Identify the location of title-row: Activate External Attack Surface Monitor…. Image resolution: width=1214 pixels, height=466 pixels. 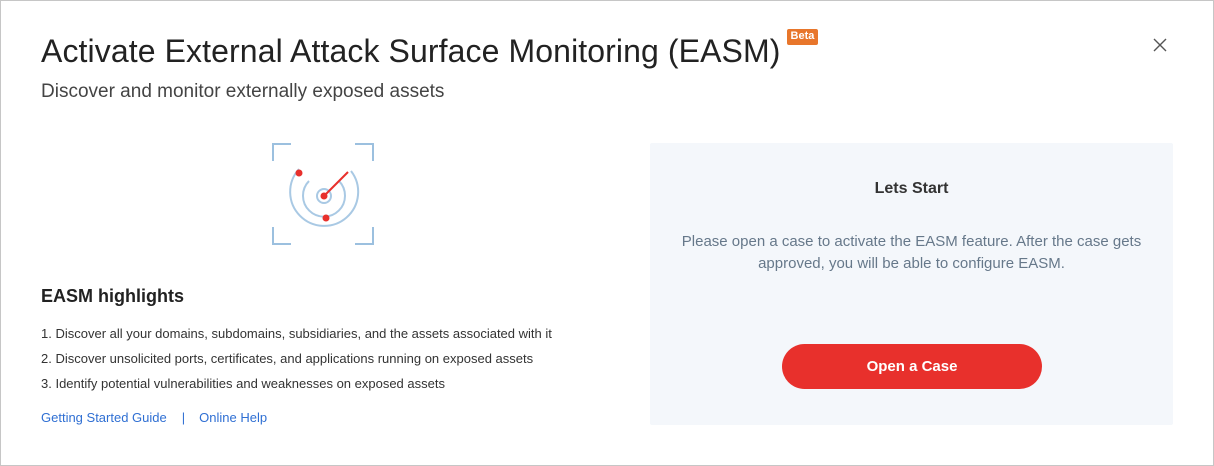
(430, 50).